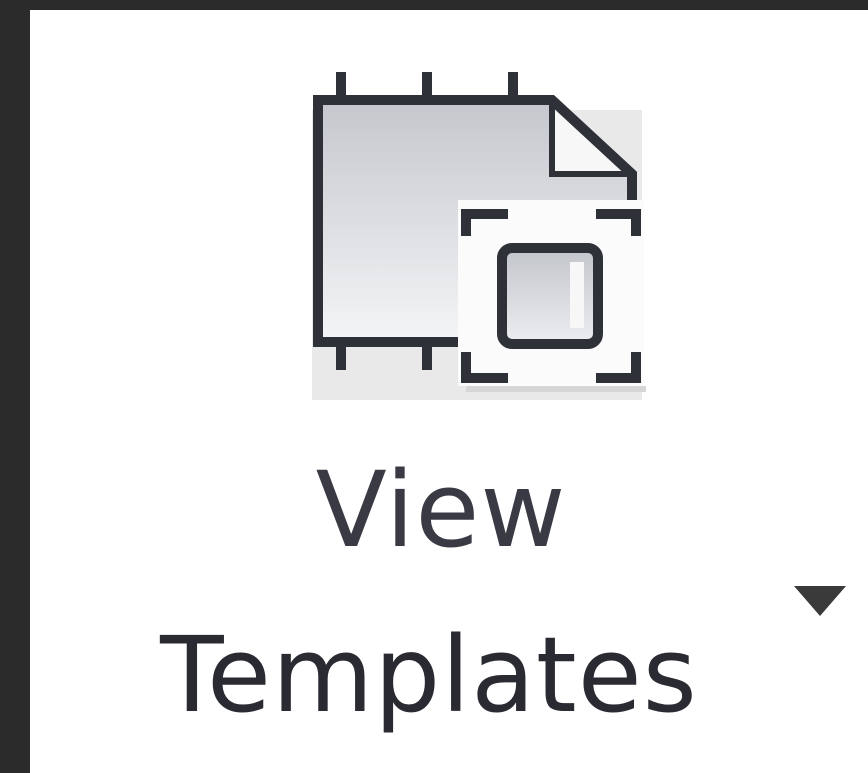 Image resolution: width=868 pixels, height=773 pixels. Describe the element at coordinates (820, 602) in the screenshot. I see `dropdown-arrow-icon` at that location.